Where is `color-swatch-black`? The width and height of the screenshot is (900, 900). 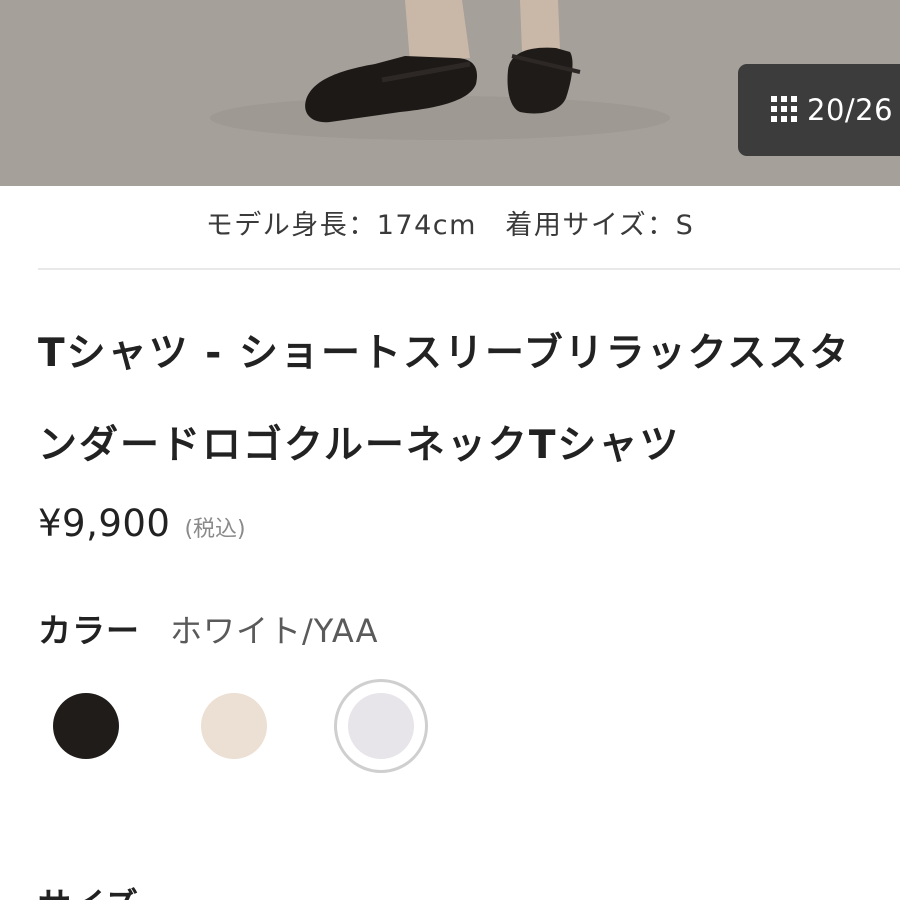
color-swatch-black is located at coordinates (86, 726).